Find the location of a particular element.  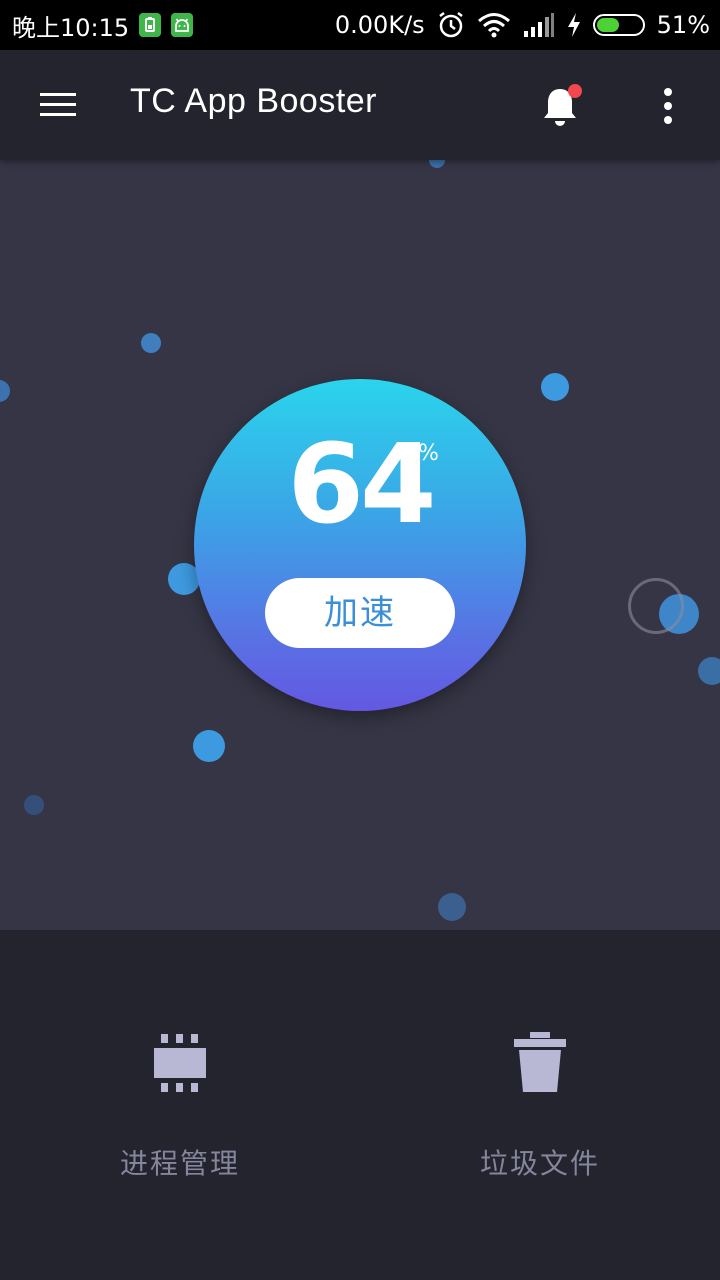

alarm-icon is located at coordinates (450, 25).